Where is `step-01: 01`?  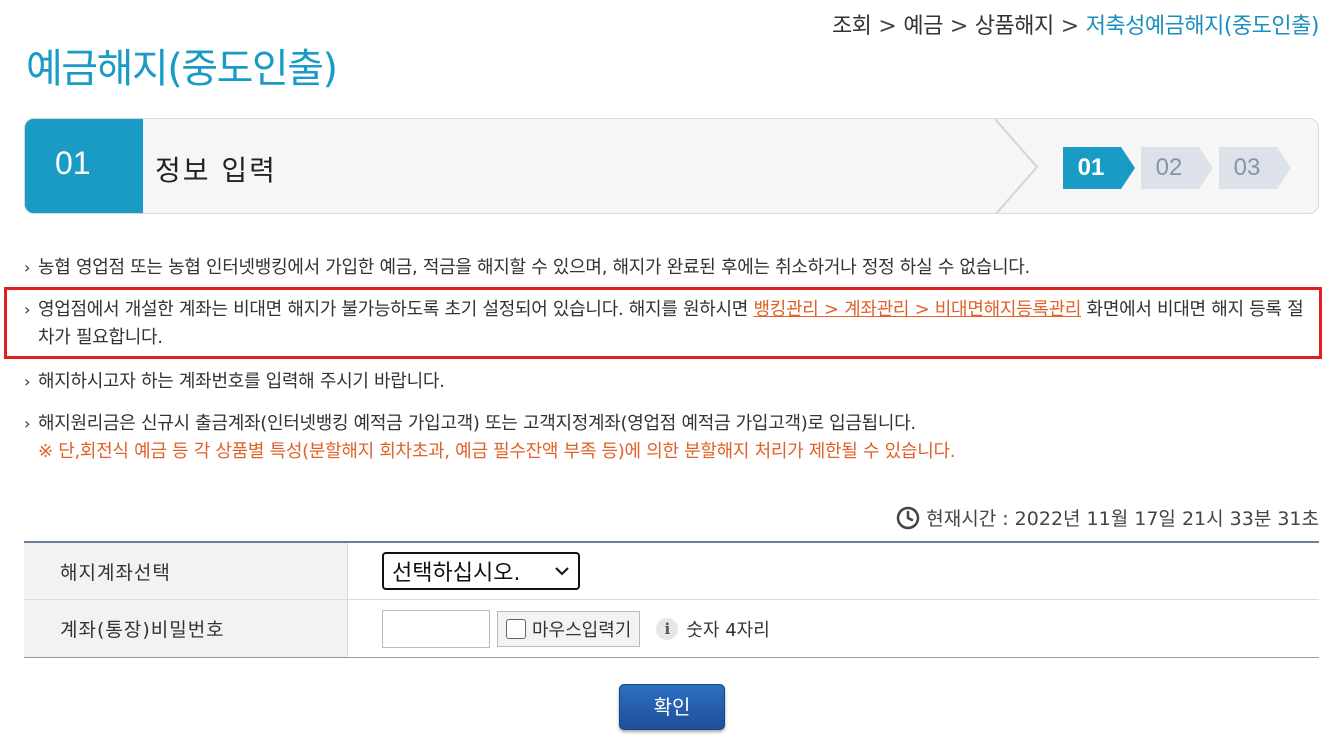
step-01: 01 is located at coordinates (1099, 168).